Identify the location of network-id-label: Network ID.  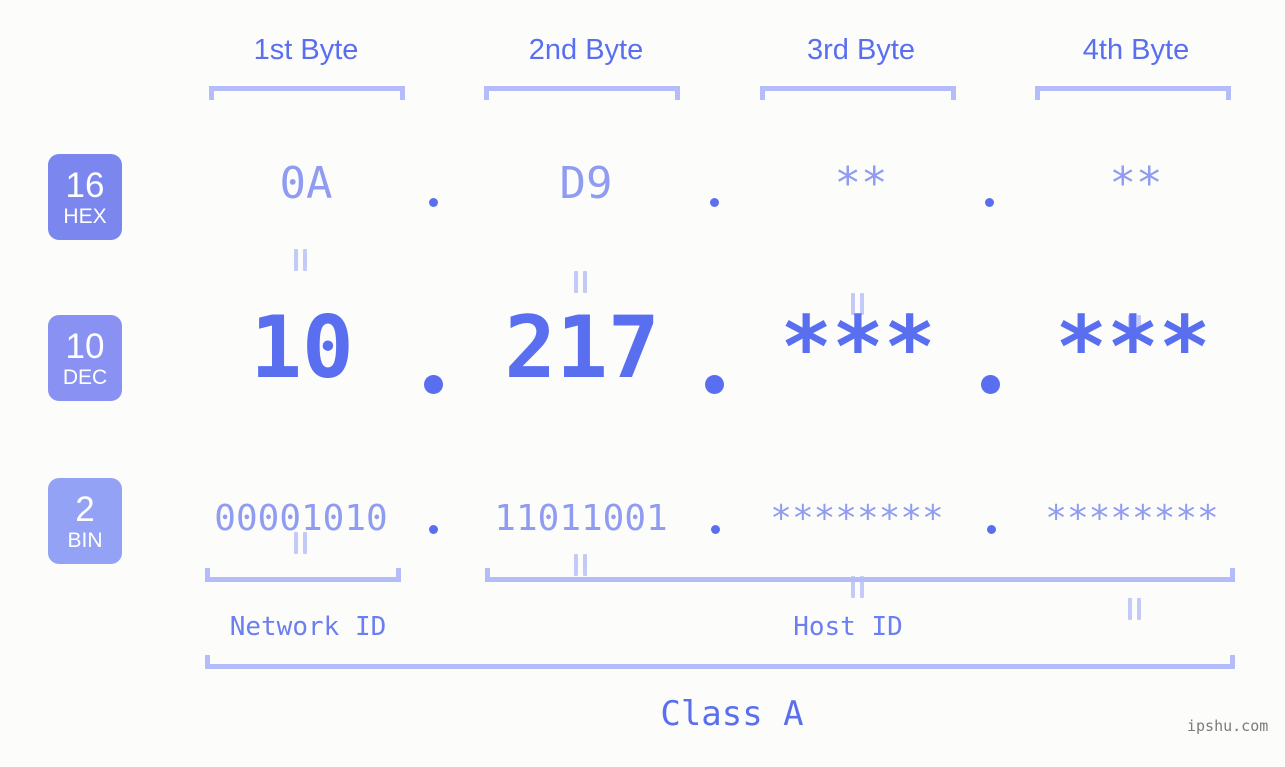
(308, 627).